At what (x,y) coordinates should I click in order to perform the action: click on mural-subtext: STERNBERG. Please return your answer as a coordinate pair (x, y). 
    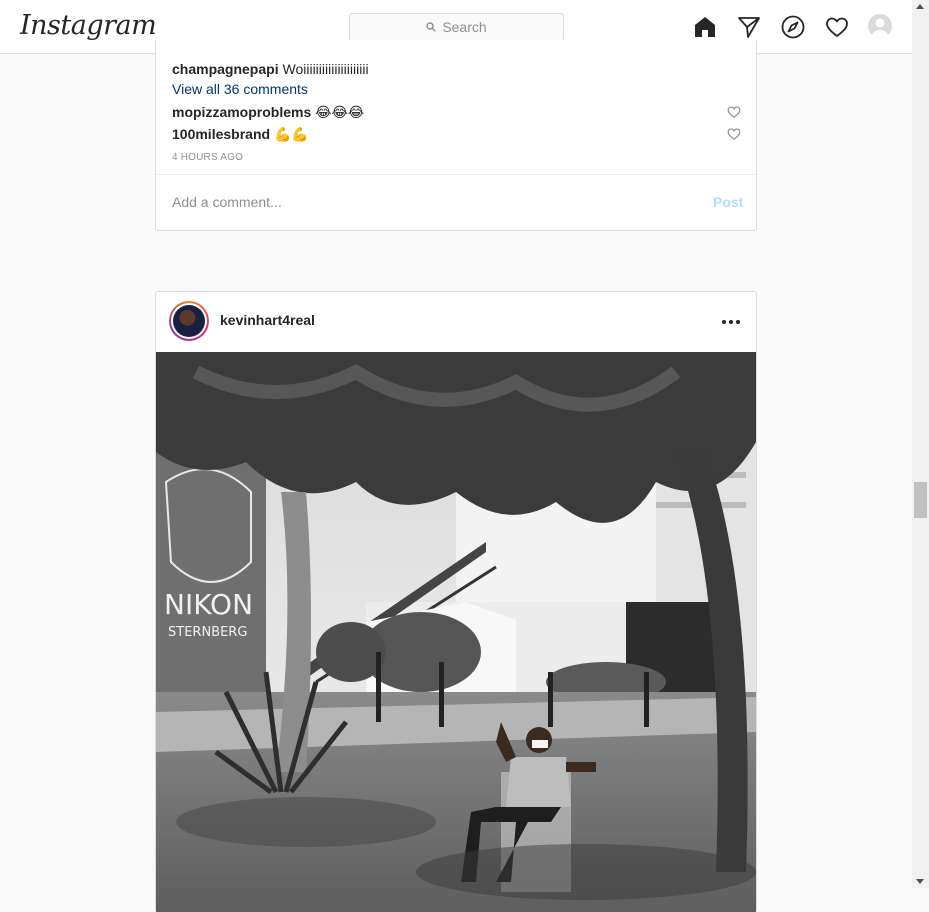
    Looking at the image, I should click on (207, 632).